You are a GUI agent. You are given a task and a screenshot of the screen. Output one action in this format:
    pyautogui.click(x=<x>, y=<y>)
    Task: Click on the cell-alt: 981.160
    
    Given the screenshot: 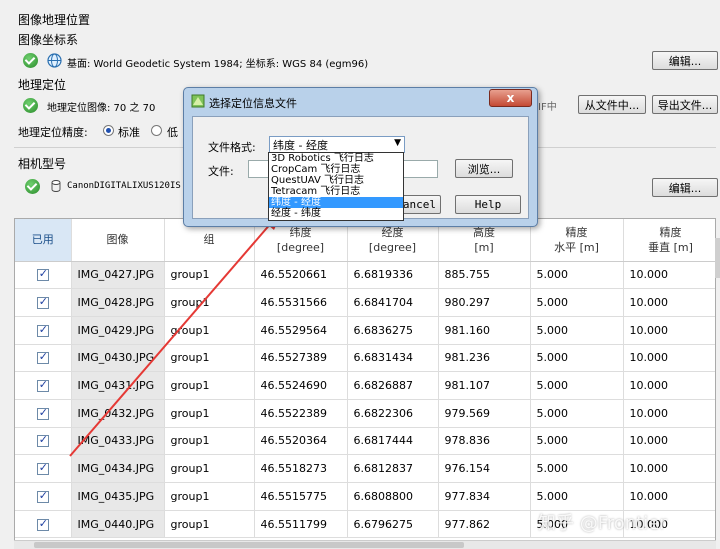 What is the action you would take?
    pyautogui.click(x=484, y=330)
    